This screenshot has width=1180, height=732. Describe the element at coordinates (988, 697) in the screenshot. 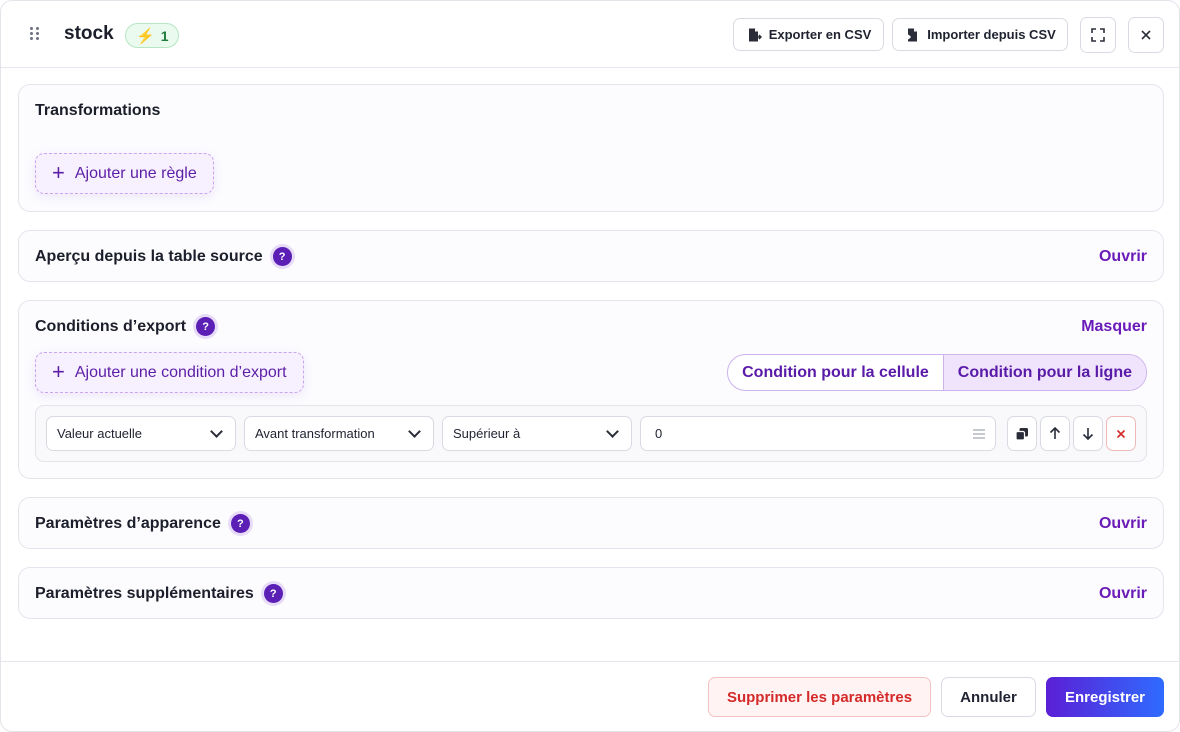

I see `cancel-button: Annuler` at that location.